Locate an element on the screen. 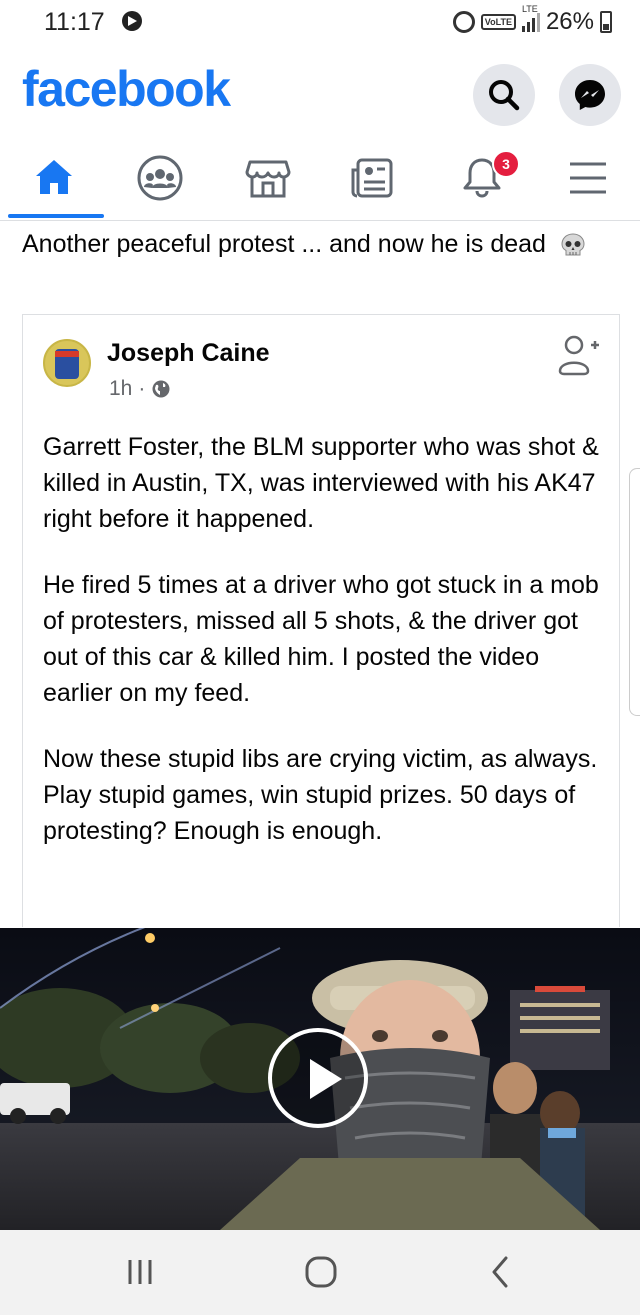  menu-icon is located at coordinates (588, 178).